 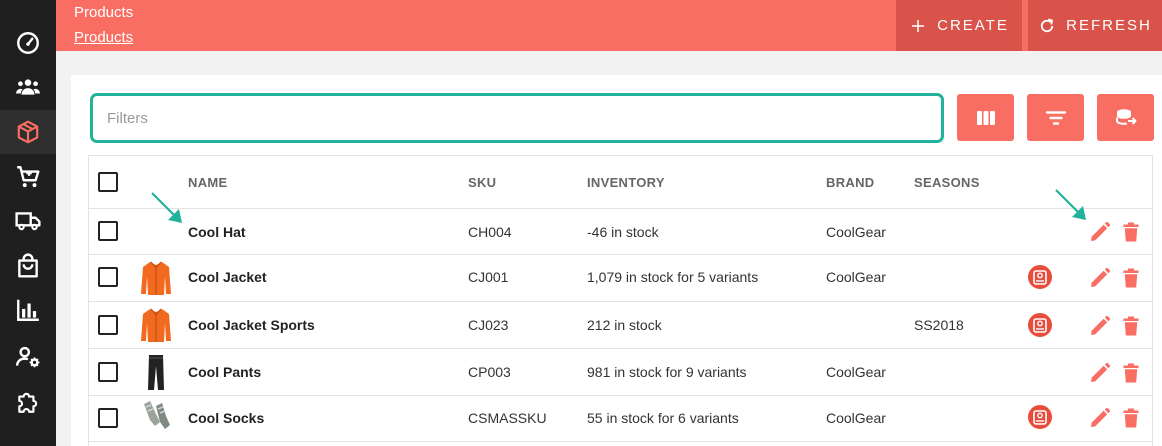 I want to click on product-sku: CP003, so click(x=489, y=372).